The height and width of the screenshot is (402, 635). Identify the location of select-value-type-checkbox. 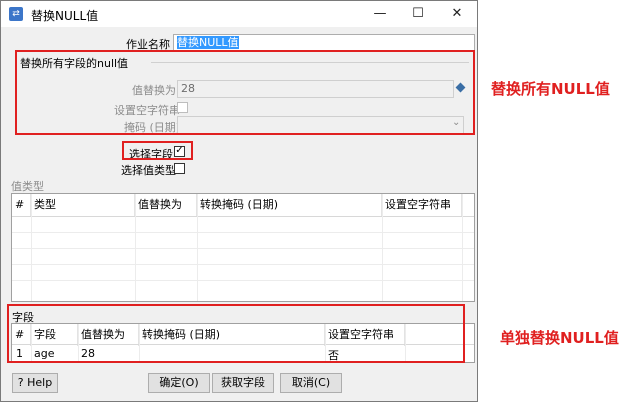
(179, 168).